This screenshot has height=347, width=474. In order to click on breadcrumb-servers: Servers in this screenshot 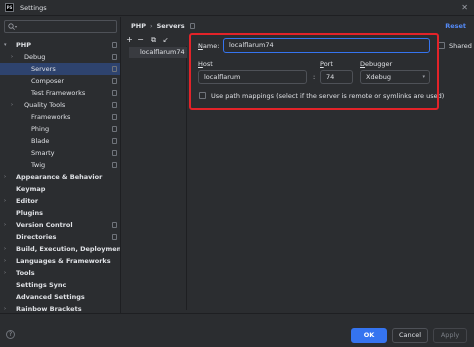, I will do `click(170, 26)`.